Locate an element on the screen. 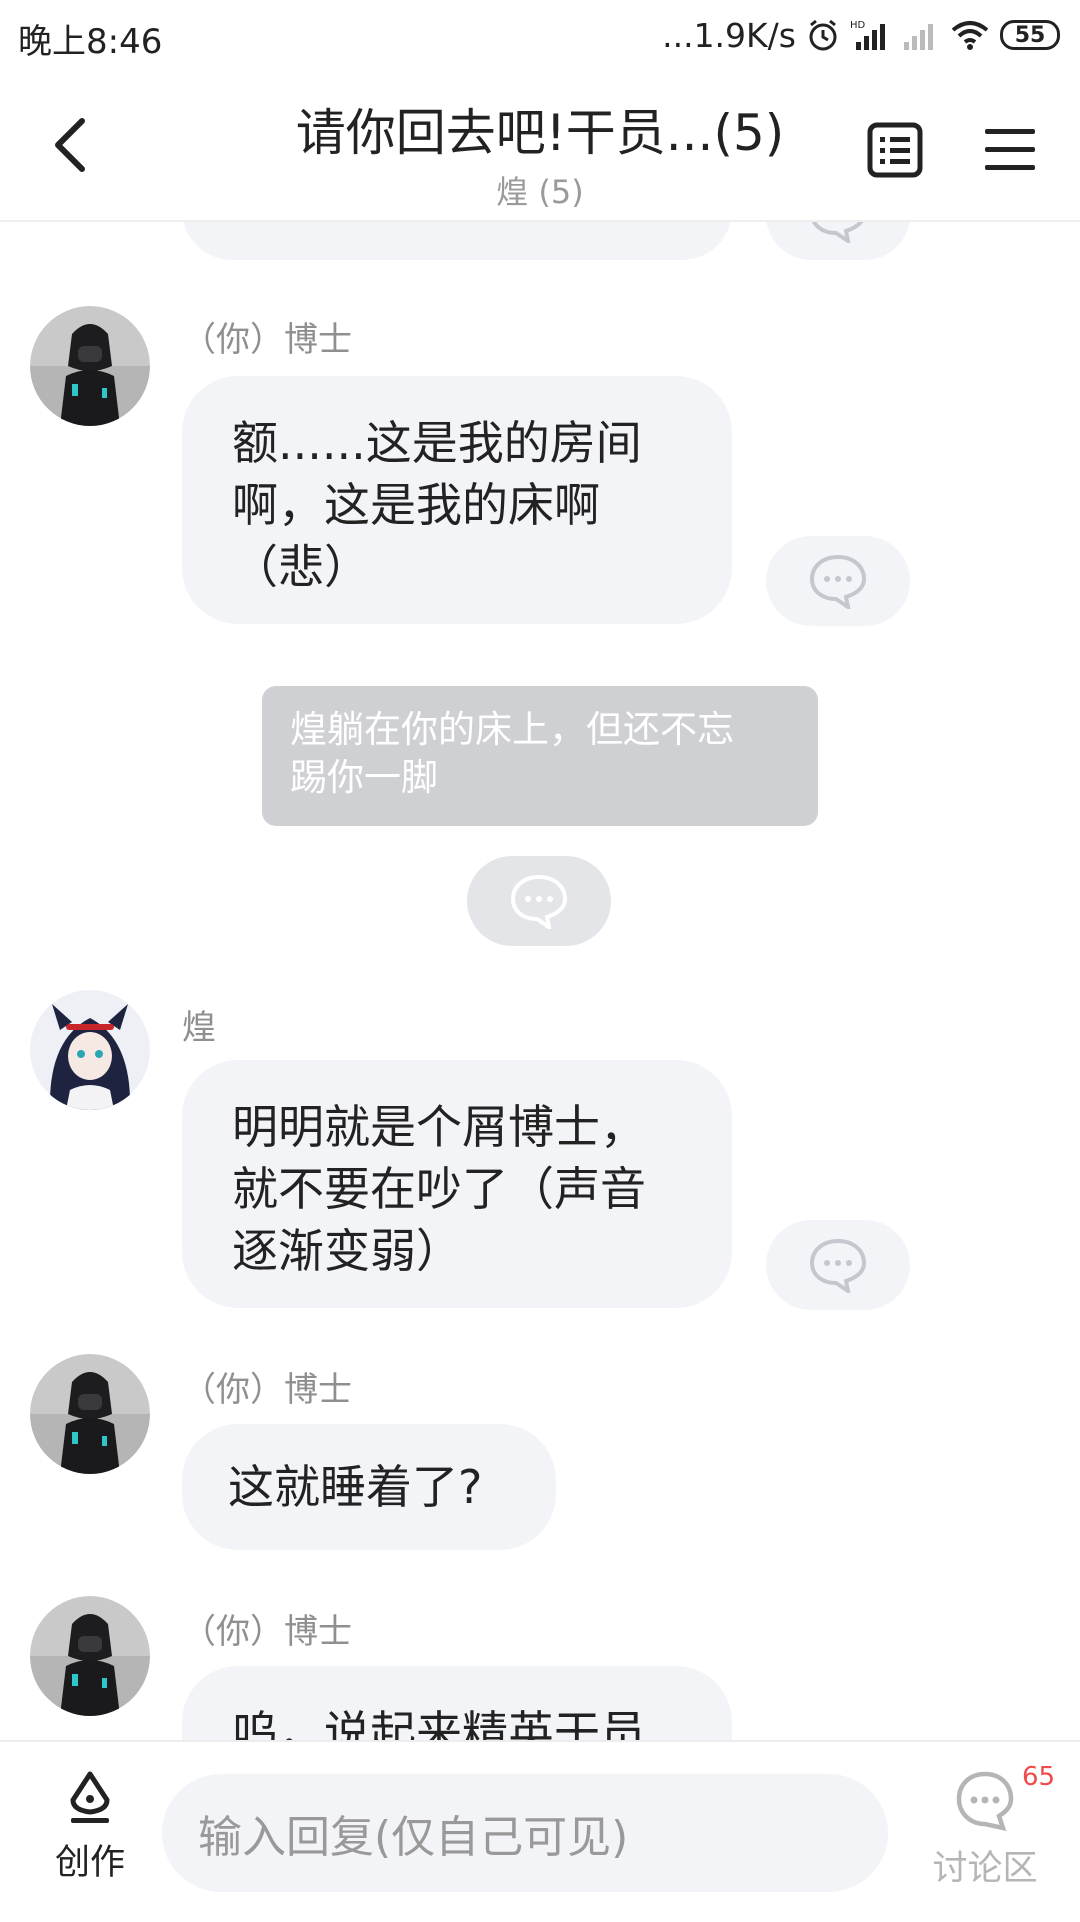  sender-name: 煌 is located at coordinates (199, 1028).